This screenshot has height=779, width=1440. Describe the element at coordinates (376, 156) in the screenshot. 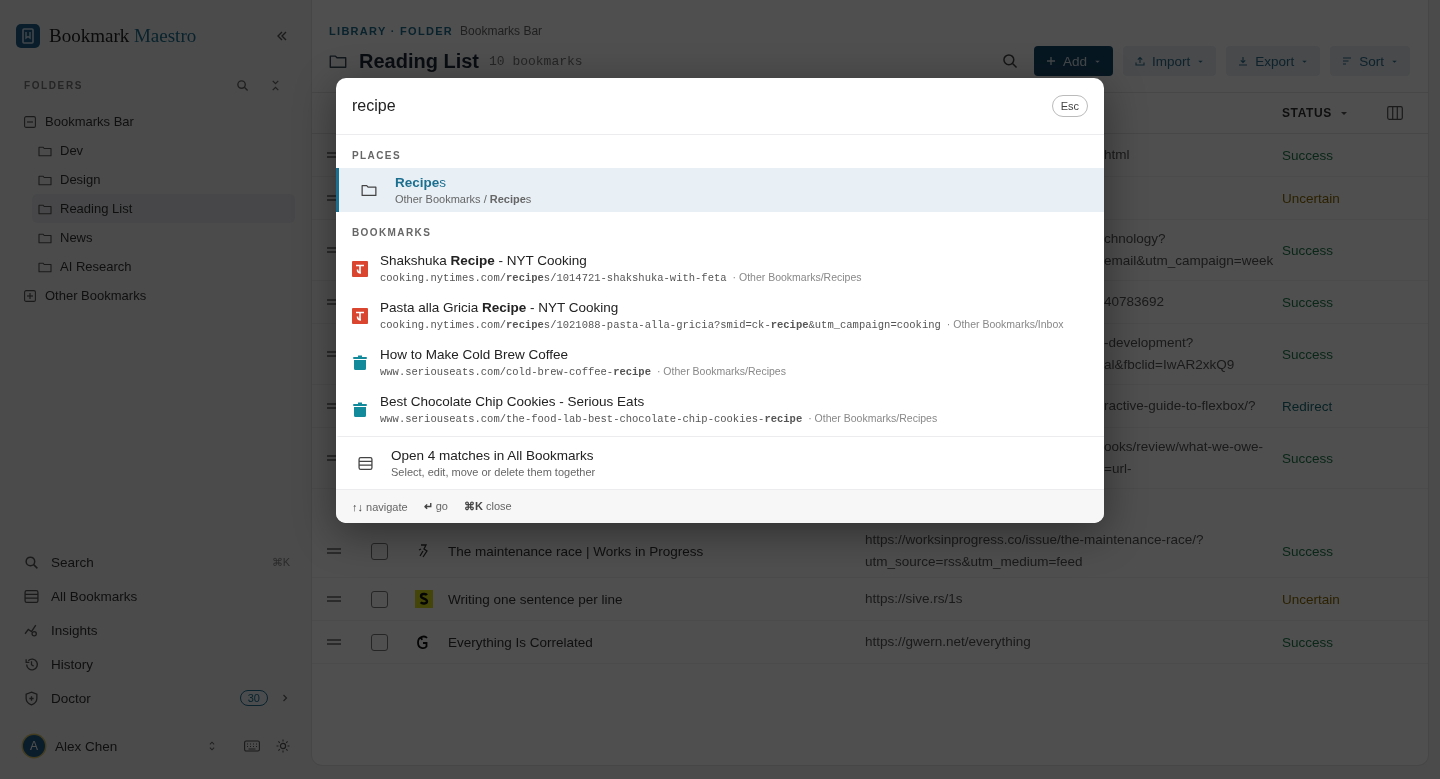

I see `section-label: PLACES` at that location.